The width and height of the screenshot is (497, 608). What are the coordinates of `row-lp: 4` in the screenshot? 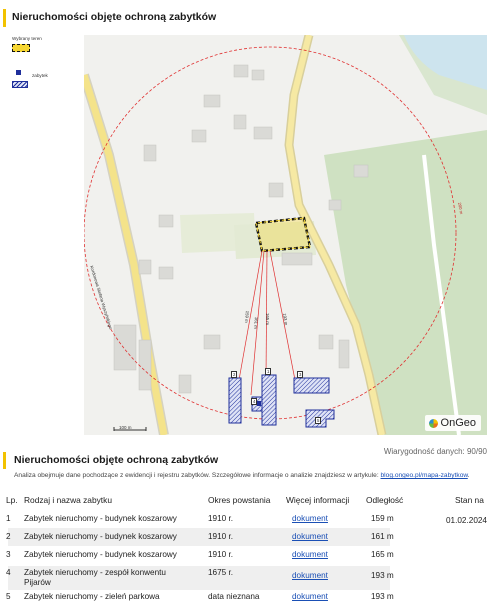 It's located at (8, 572).